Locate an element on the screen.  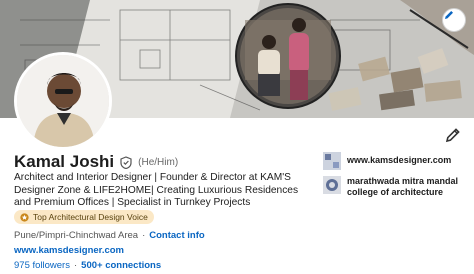
profile-name: Kamal Joshi is located at coordinates (64, 161).